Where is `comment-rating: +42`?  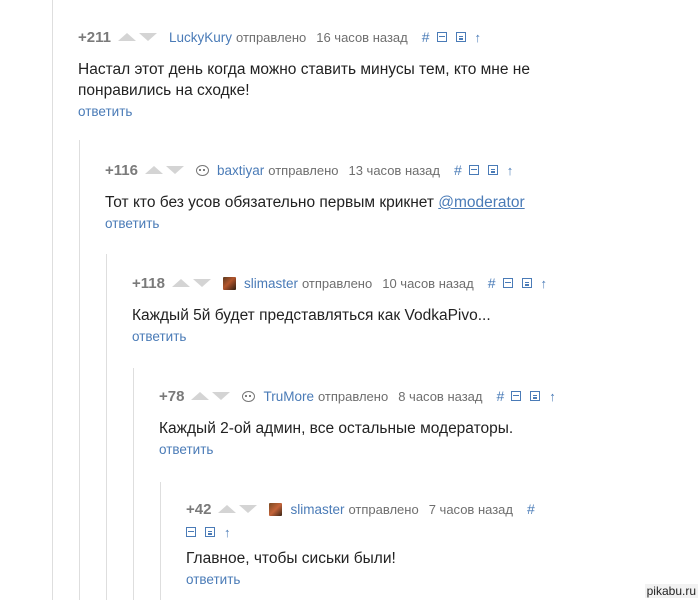 comment-rating: +42 is located at coordinates (199, 509).